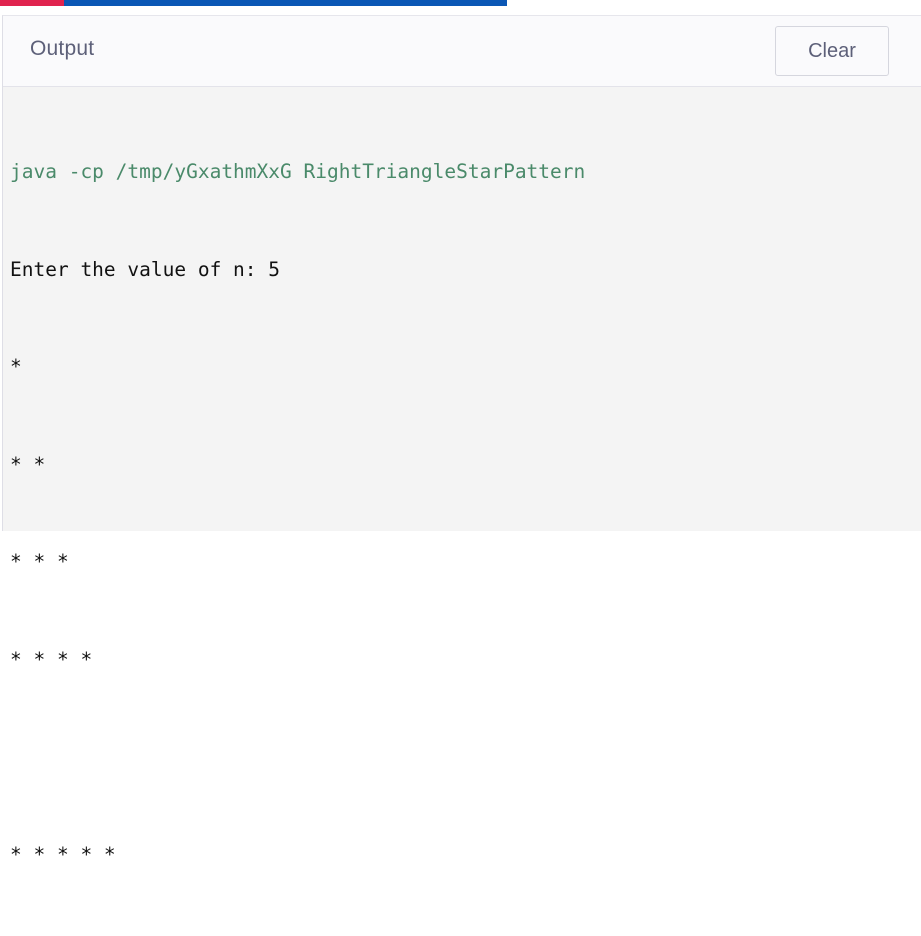  Describe the element at coordinates (28, 464) in the screenshot. I see `console-line: * *` at that location.